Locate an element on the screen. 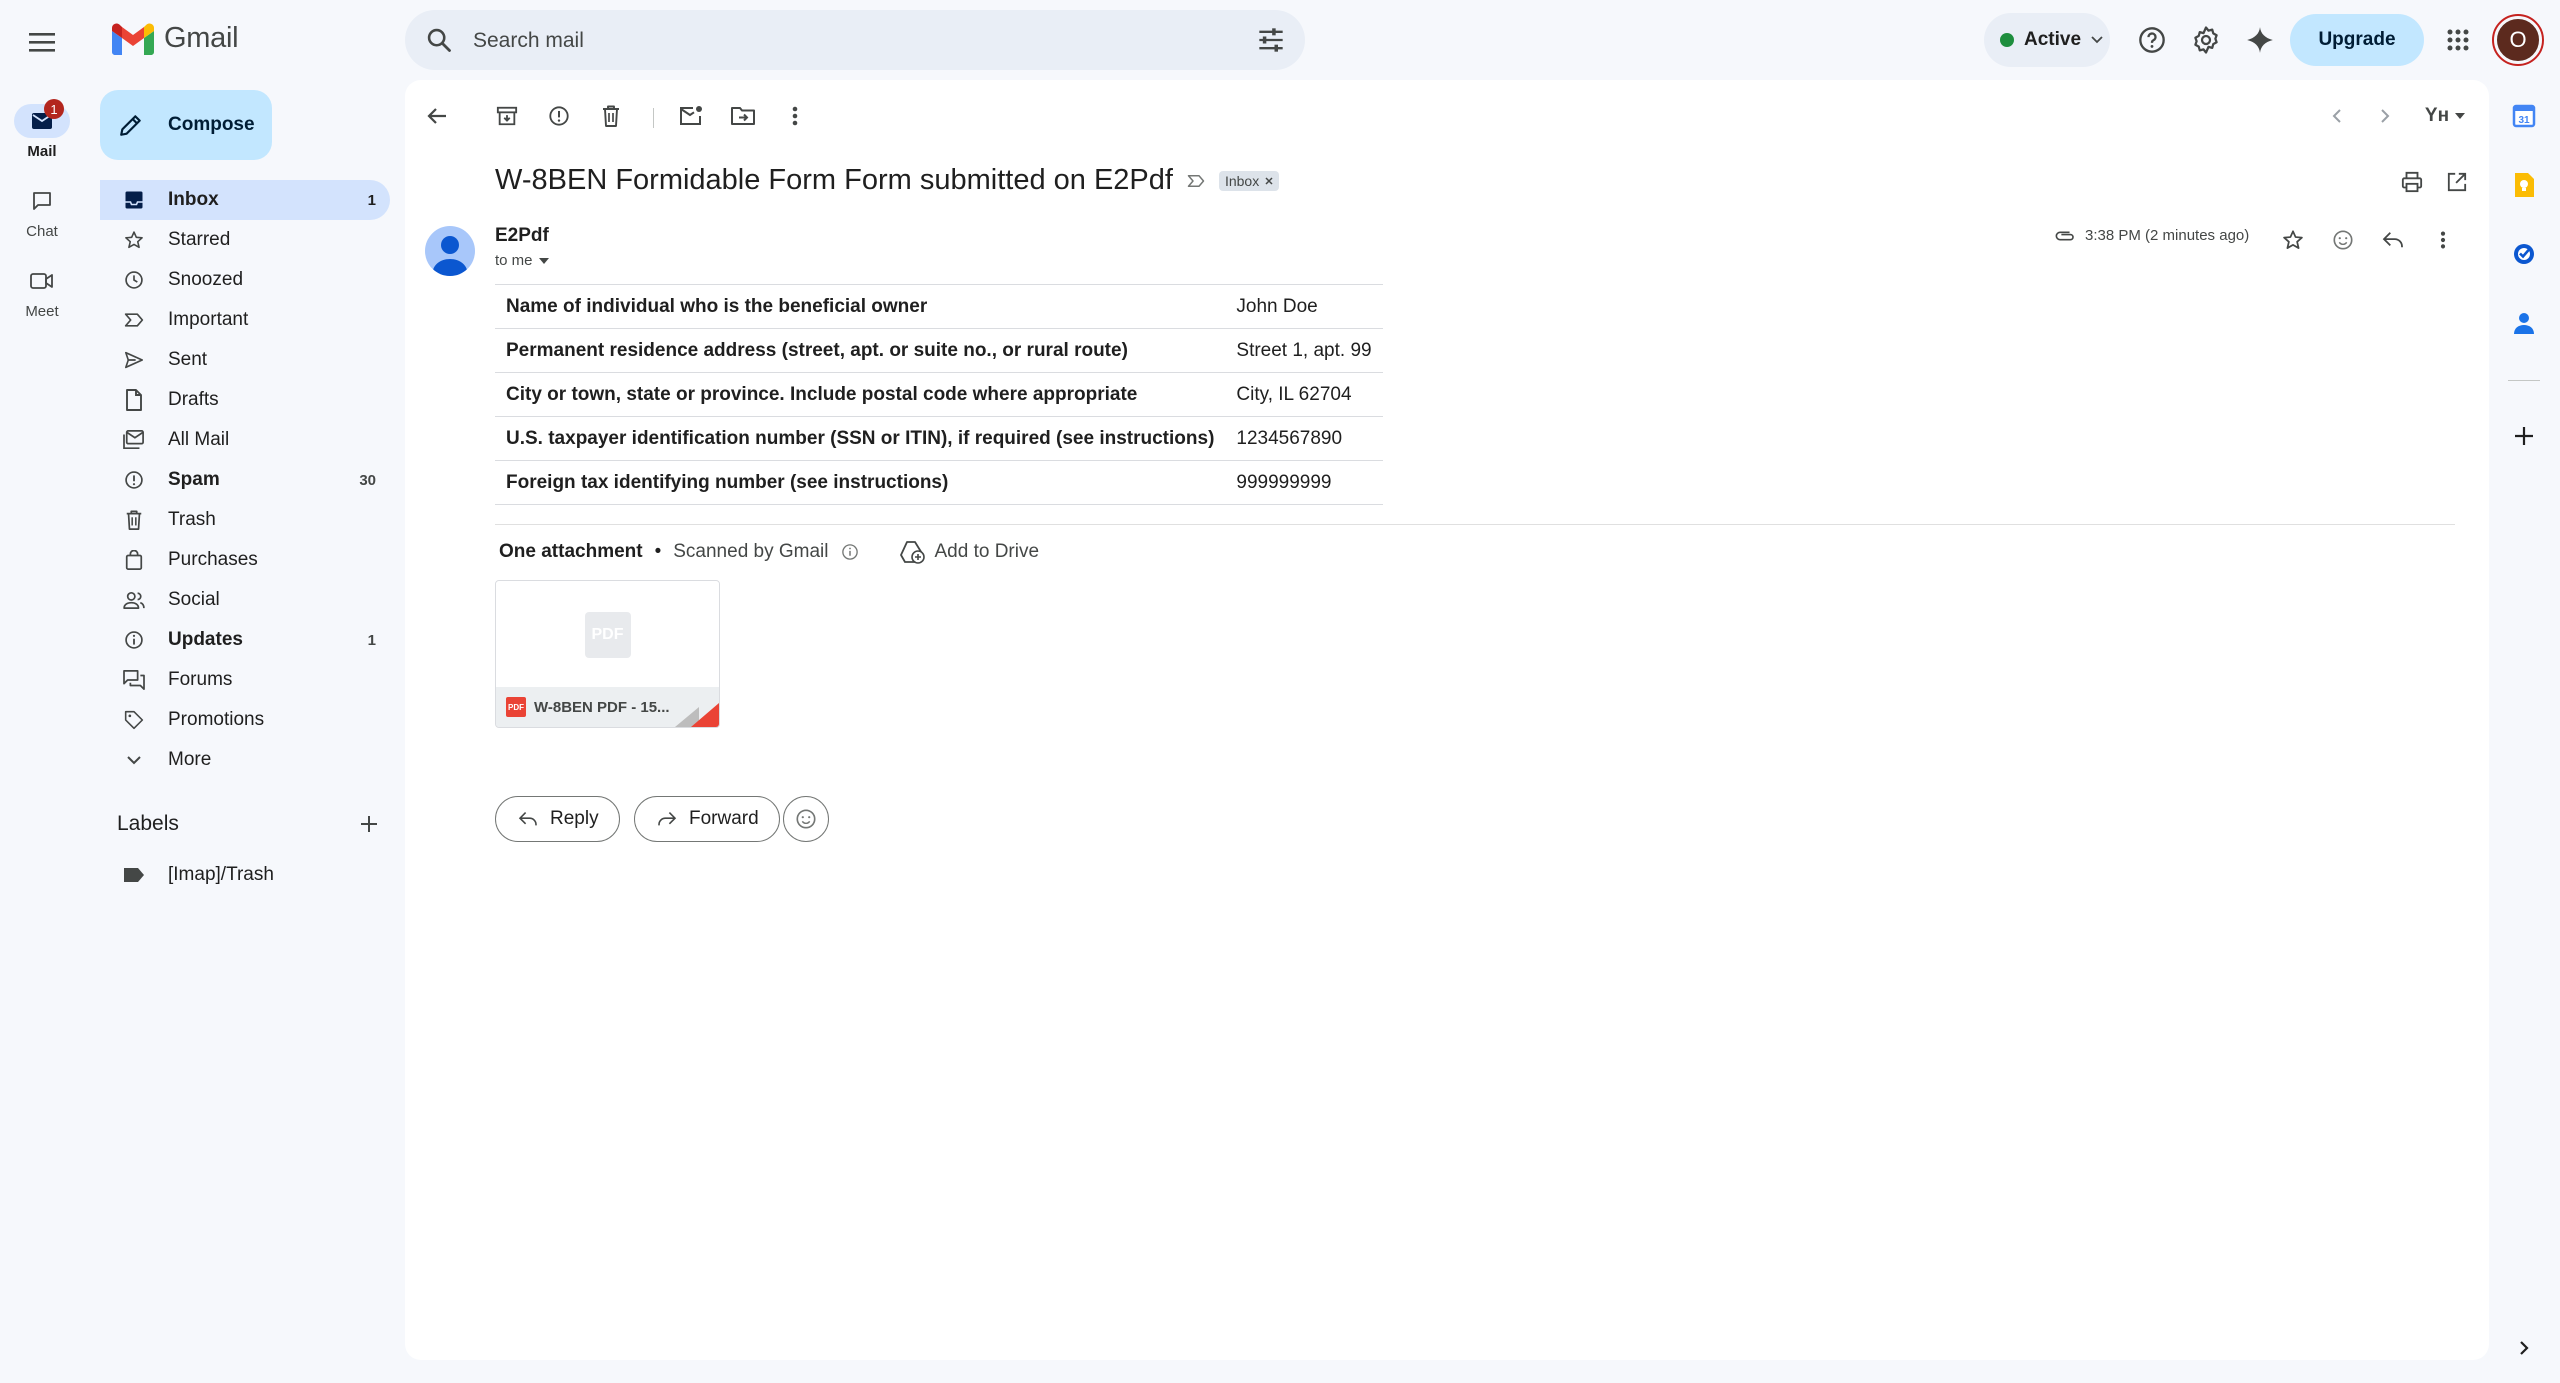  account-avatar: O is located at coordinates (2518, 40).